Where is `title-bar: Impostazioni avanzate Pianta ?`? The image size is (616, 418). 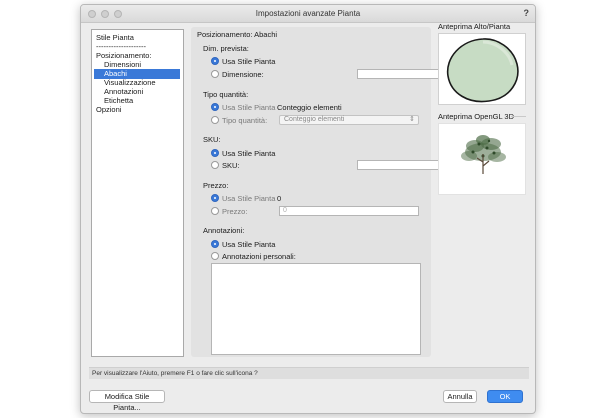
title-bar: Impostazioni avanzate Pianta ? is located at coordinates (308, 14).